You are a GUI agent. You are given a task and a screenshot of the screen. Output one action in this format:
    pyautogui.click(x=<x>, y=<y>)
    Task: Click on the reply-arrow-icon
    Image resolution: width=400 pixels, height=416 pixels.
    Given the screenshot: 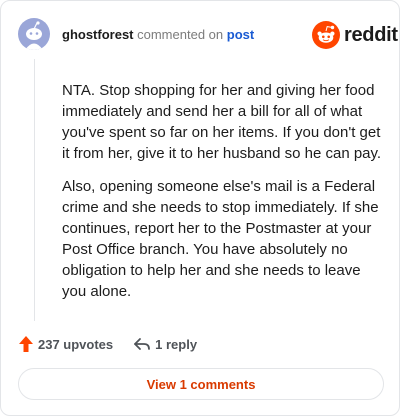 What is the action you would take?
    pyautogui.click(x=142, y=344)
    